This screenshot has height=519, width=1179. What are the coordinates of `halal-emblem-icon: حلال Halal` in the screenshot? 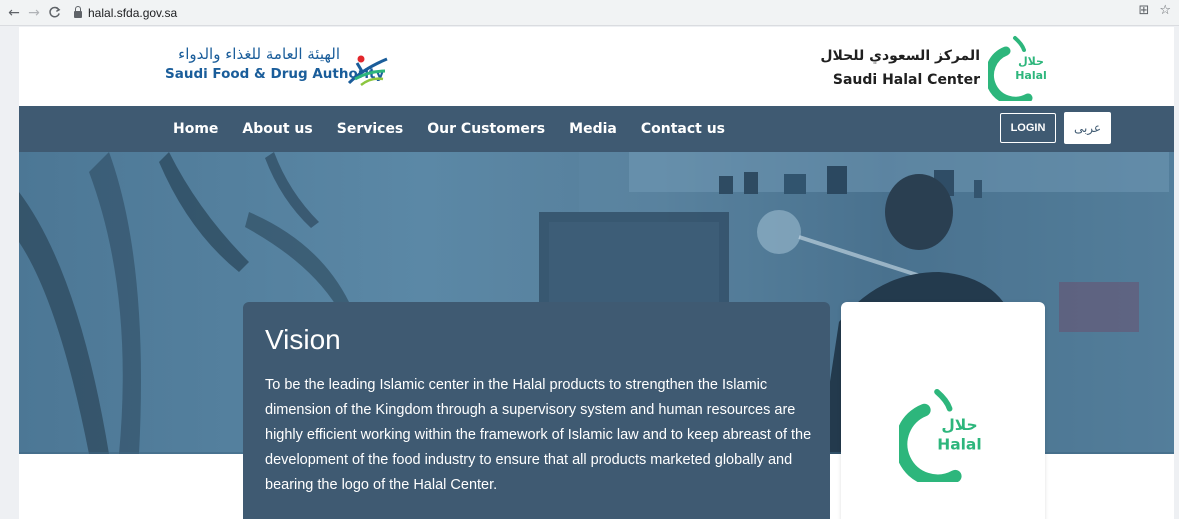 It's located at (1017, 68).